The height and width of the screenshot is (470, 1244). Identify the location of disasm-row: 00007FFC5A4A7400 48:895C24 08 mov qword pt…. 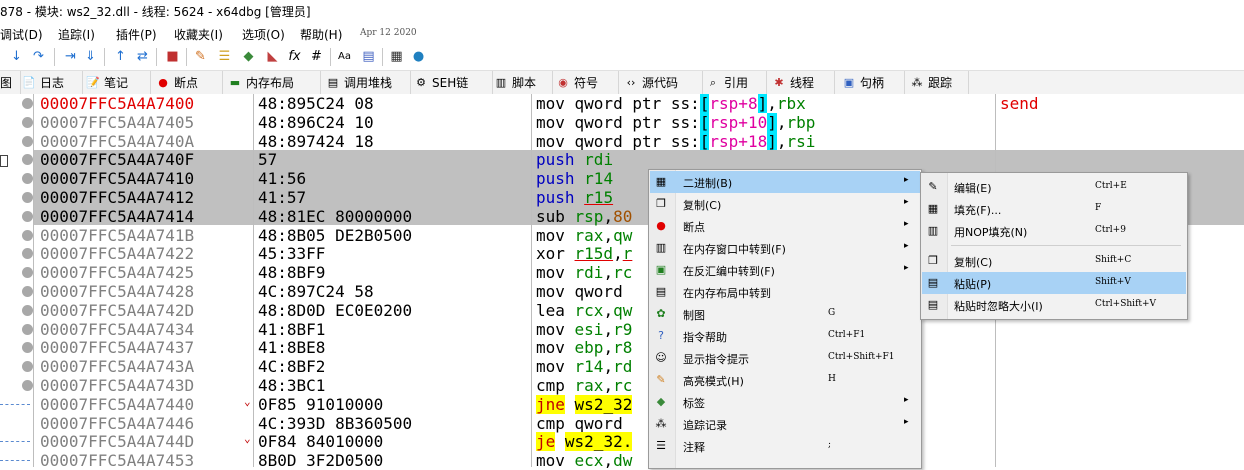
(622, 103).